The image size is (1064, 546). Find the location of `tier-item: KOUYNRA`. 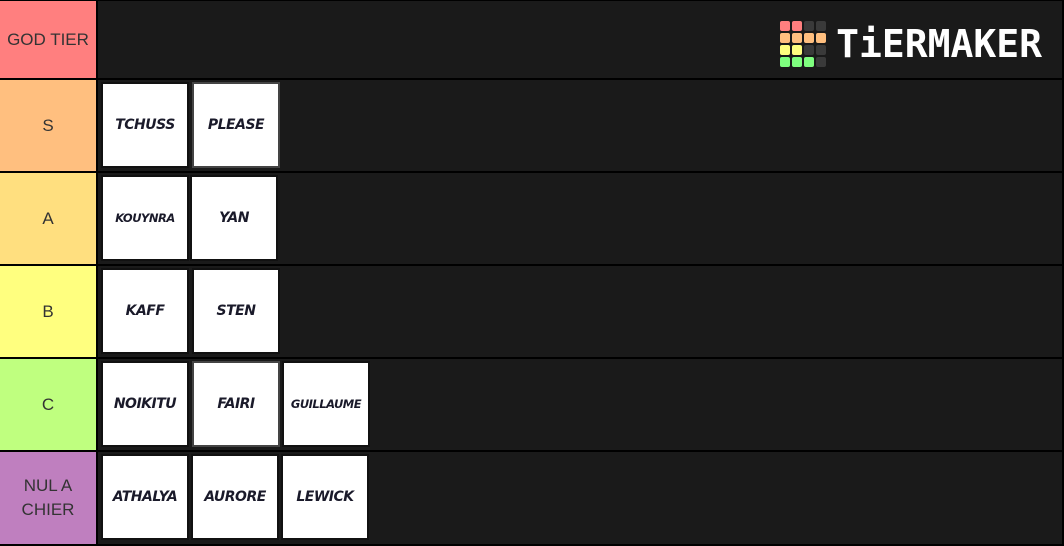

tier-item: KOUYNRA is located at coordinates (145, 218).